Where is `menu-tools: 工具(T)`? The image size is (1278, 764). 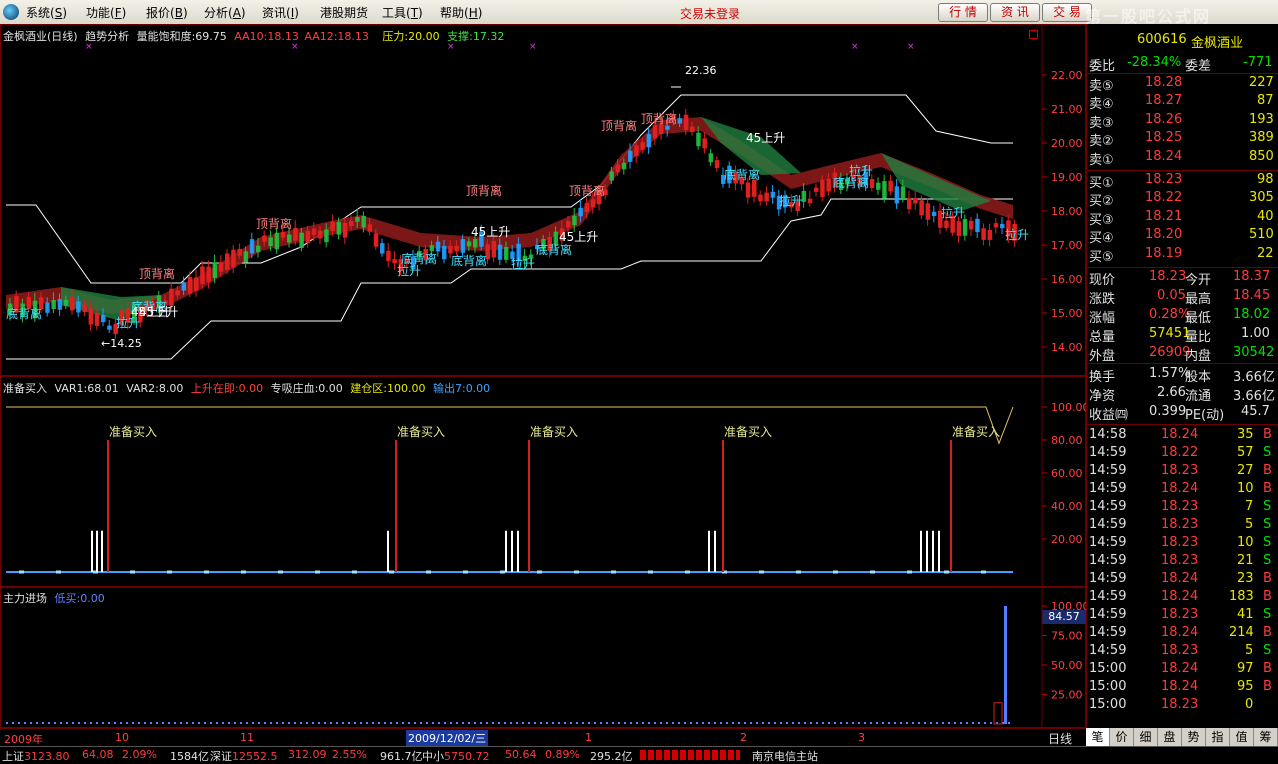
menu-tools: 工具(T) is located at coordinates (402, 12).